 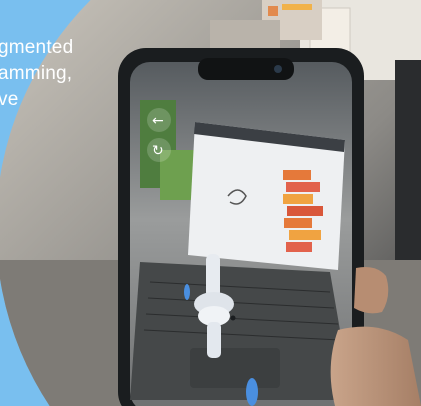 What do you see at coordinates (158, 121) in the screenshot?
I see `back-arrow-glyph: ←` at bounding box center [158, 121].